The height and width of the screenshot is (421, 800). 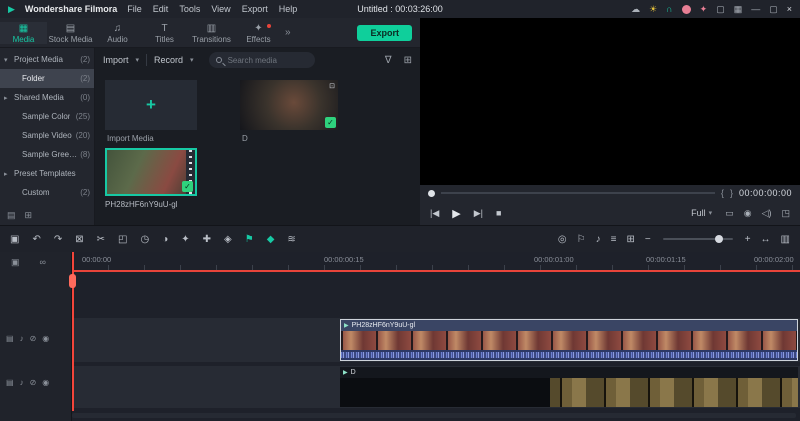 I want to click on fullscreen-icon: ◳, so click(x=785, y=213).